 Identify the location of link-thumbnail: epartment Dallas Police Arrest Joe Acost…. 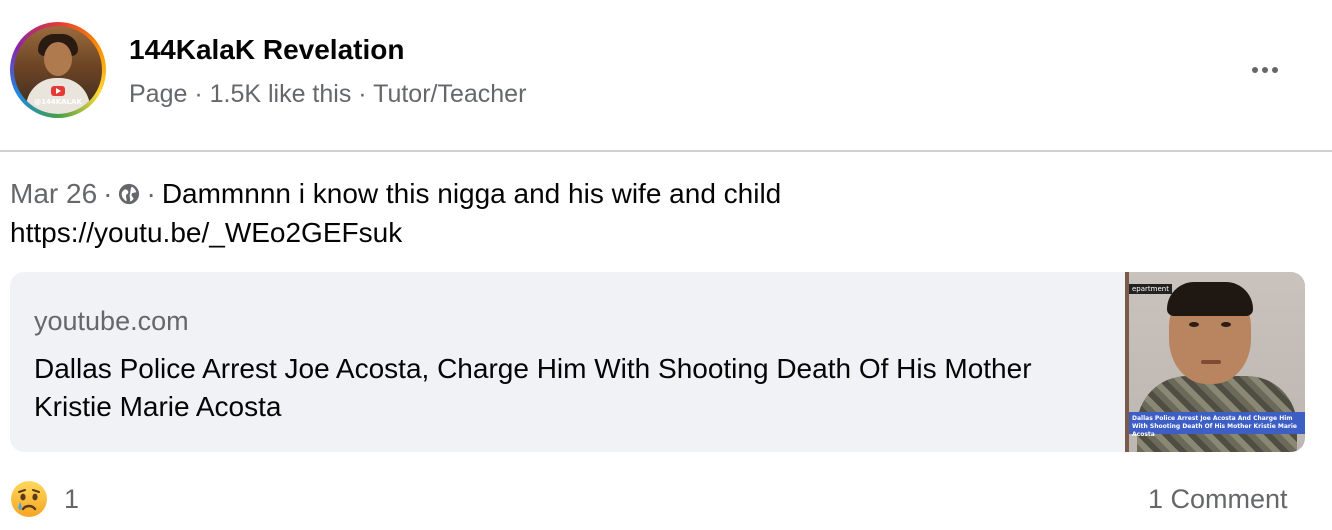
(1215, 362).